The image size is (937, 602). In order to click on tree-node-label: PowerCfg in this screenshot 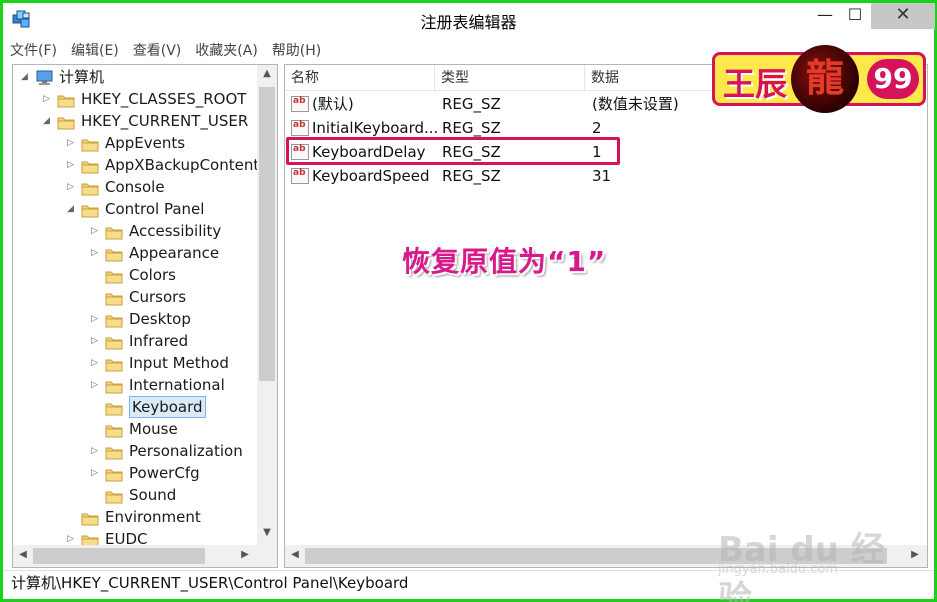, I will do `click(164, 473)`.